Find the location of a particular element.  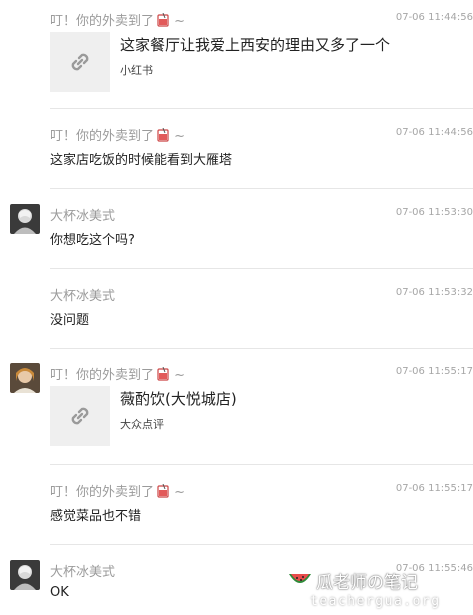

link-source: 大众点评 is located at coordinates (142, 424).